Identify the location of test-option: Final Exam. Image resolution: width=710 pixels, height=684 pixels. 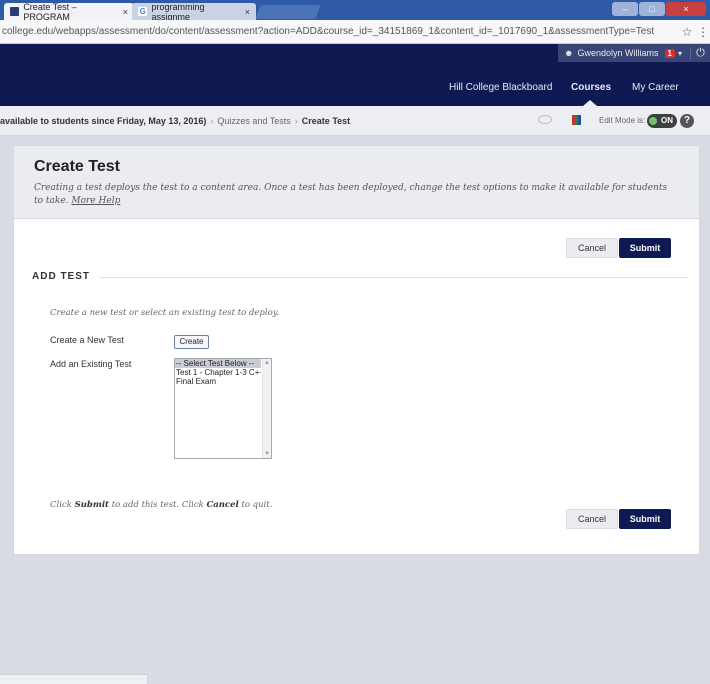
(218, 381).